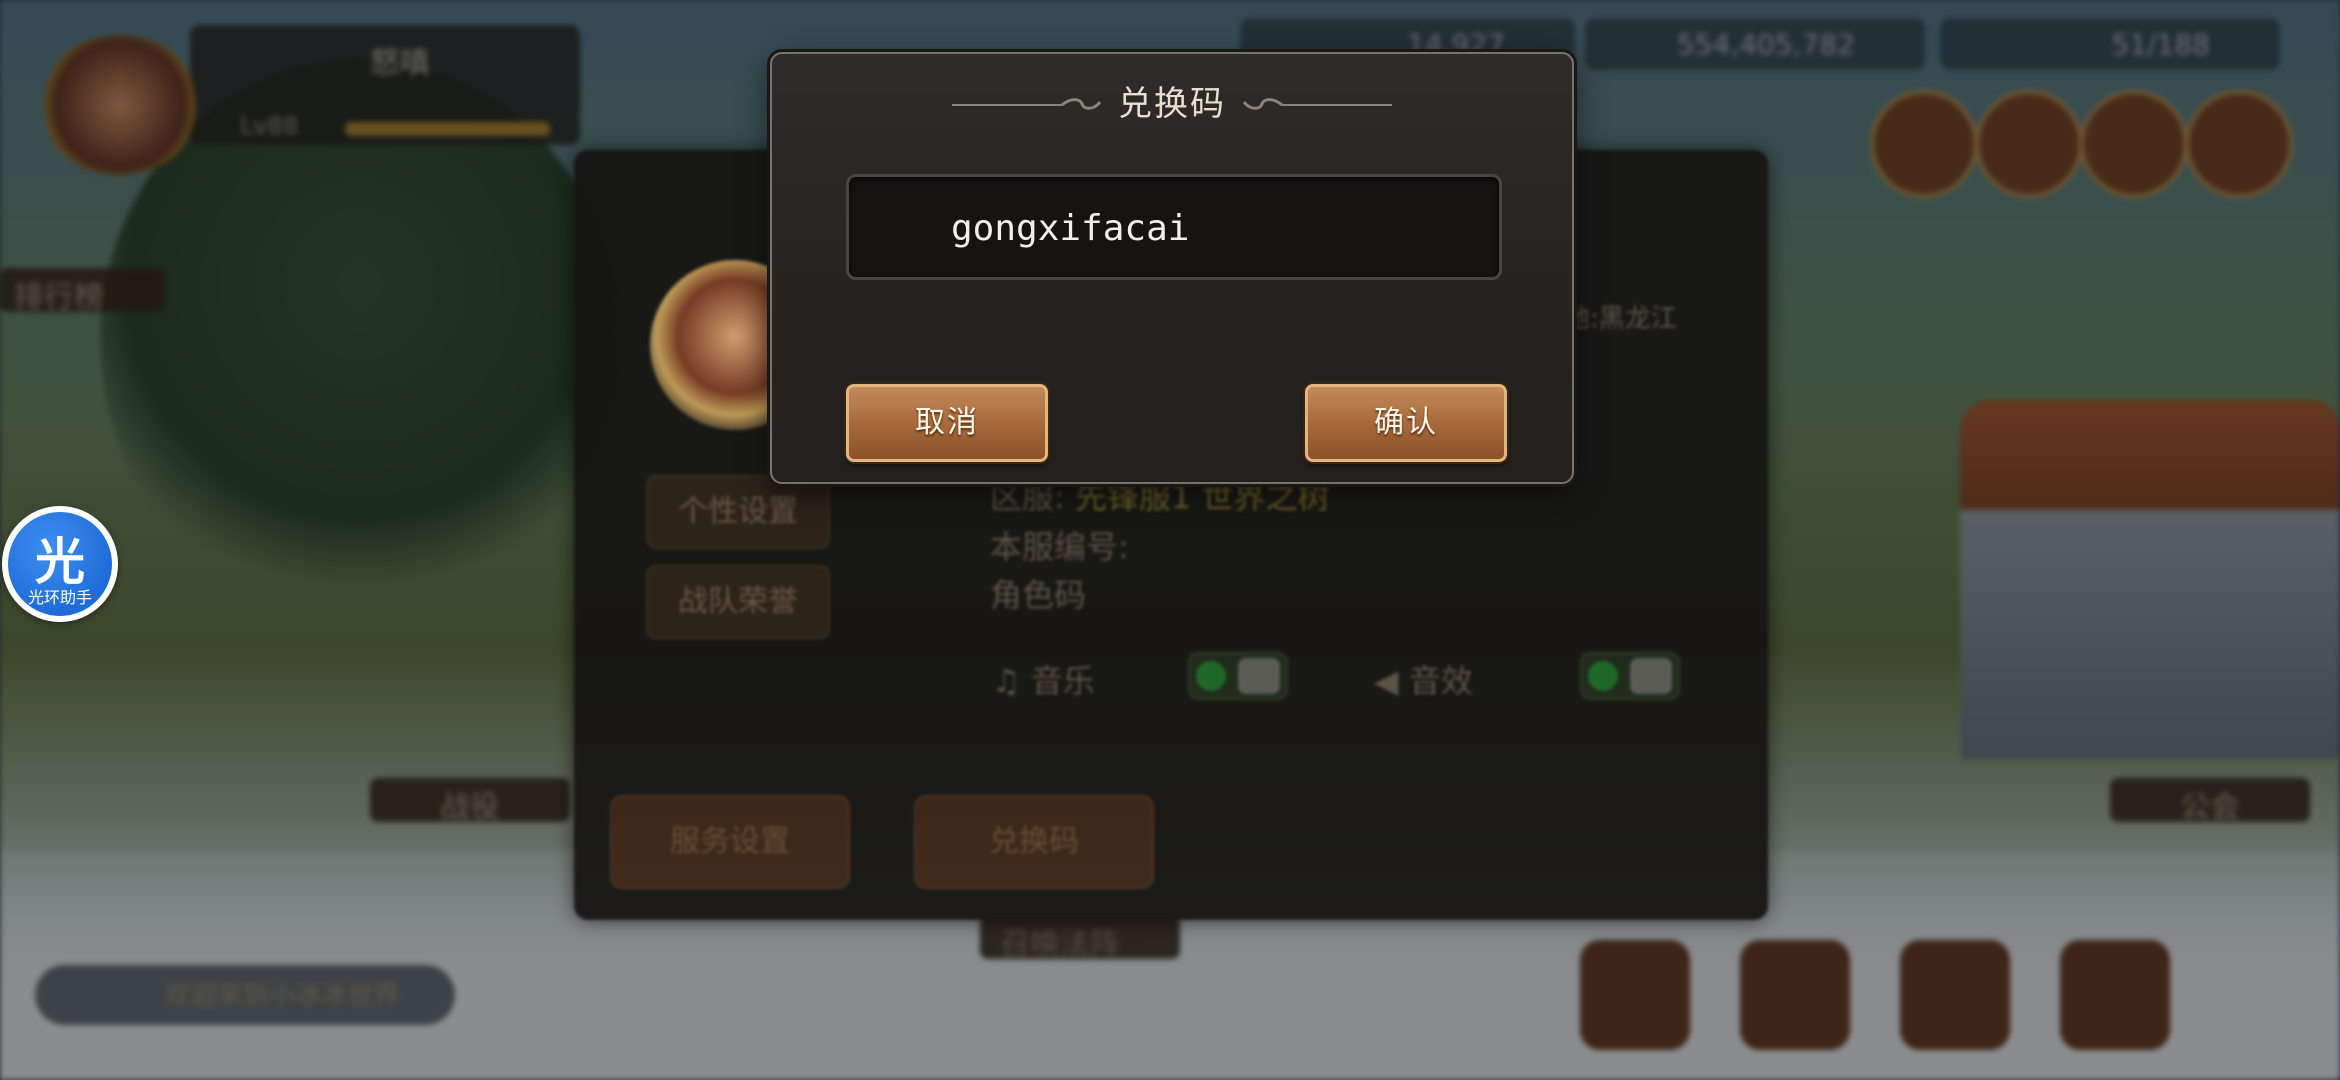 This screenshot has width=2340, height=1080. Describe the element at coordinates (1620, 319) in the screenshot. I see `region-label: 地:黑龙江` at that location.